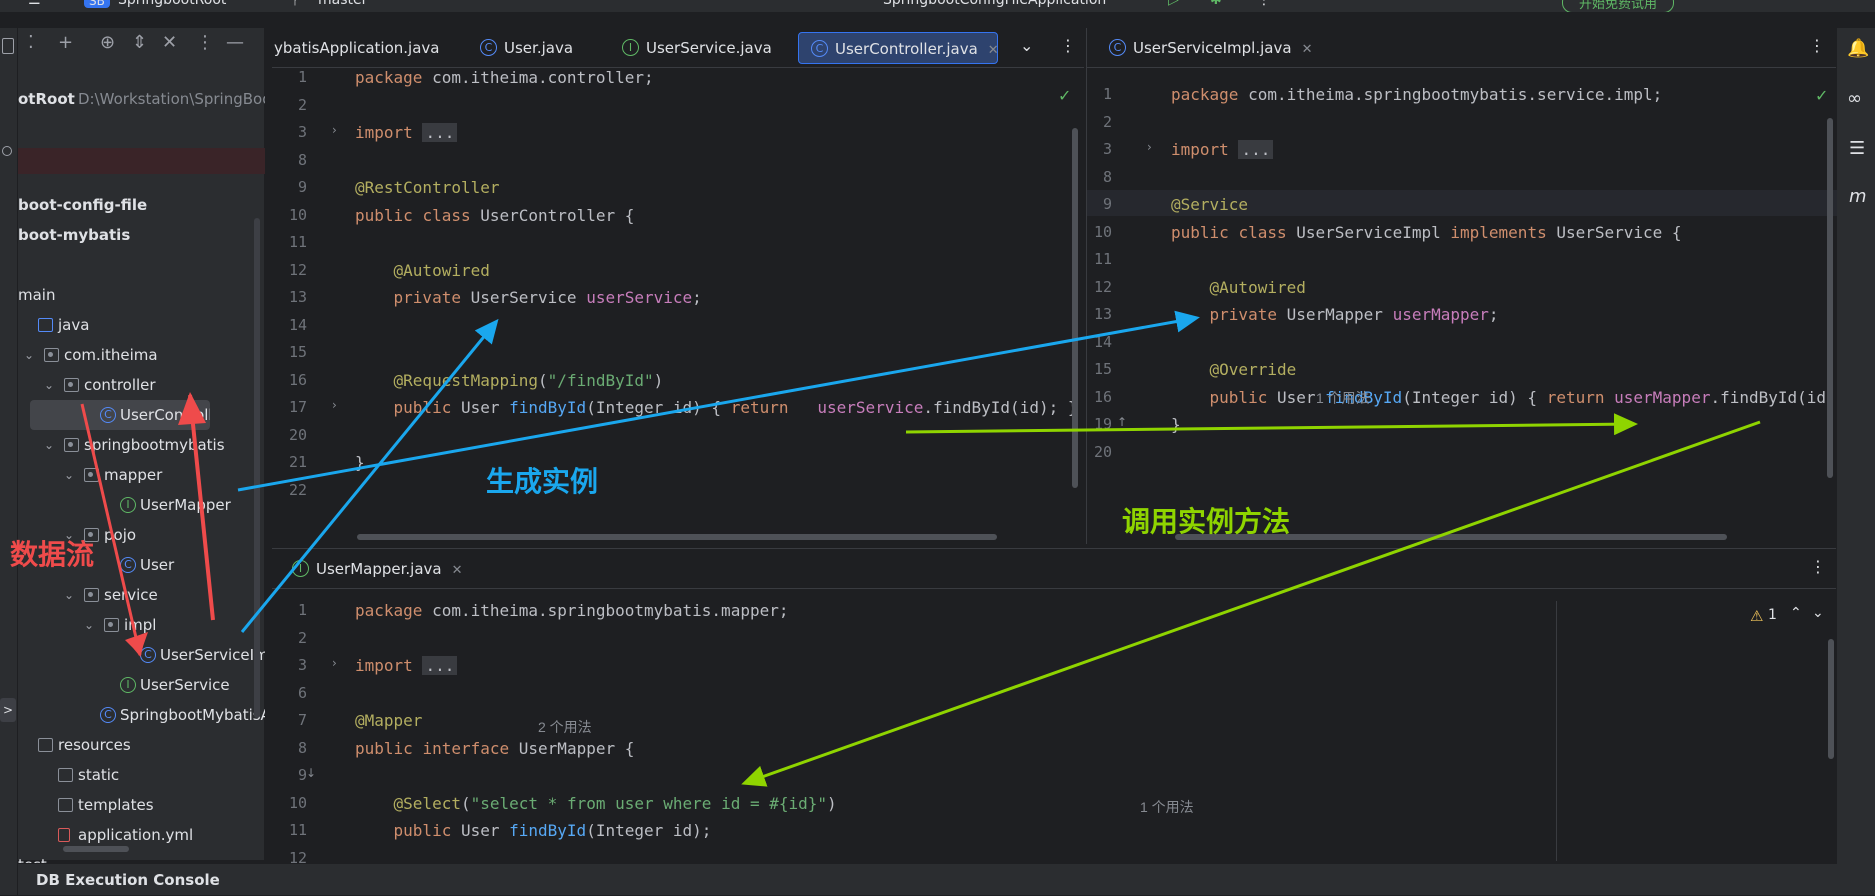 The height and width of the screenshot is (896, 1875). I want to click on tree-item: ⌄ controller, so click(141, 385).